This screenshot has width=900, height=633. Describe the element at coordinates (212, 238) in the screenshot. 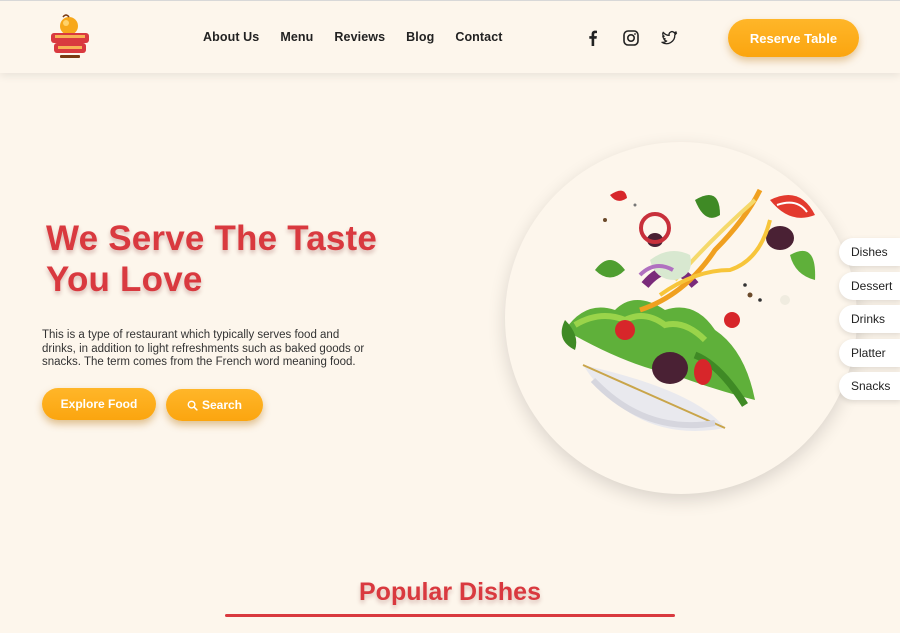

I see `hero-title-line-1: We Serve The Taste` at that location.